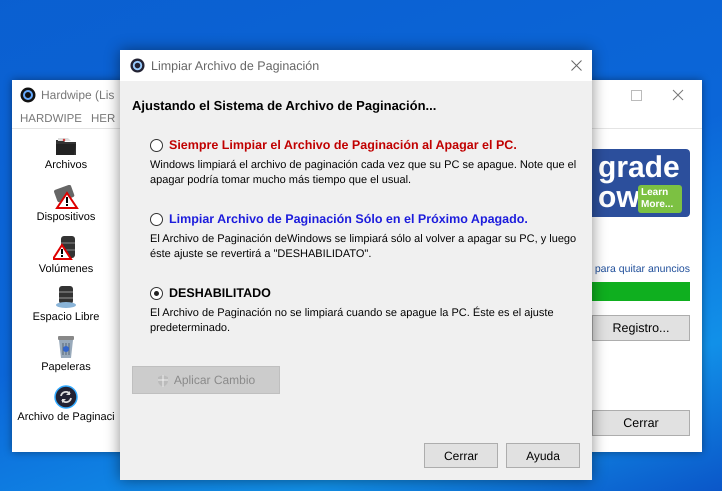  Describe the element at coordinates (66, 269) in the screenshot. I see `sidebar-label: Volúmenes` at that location.